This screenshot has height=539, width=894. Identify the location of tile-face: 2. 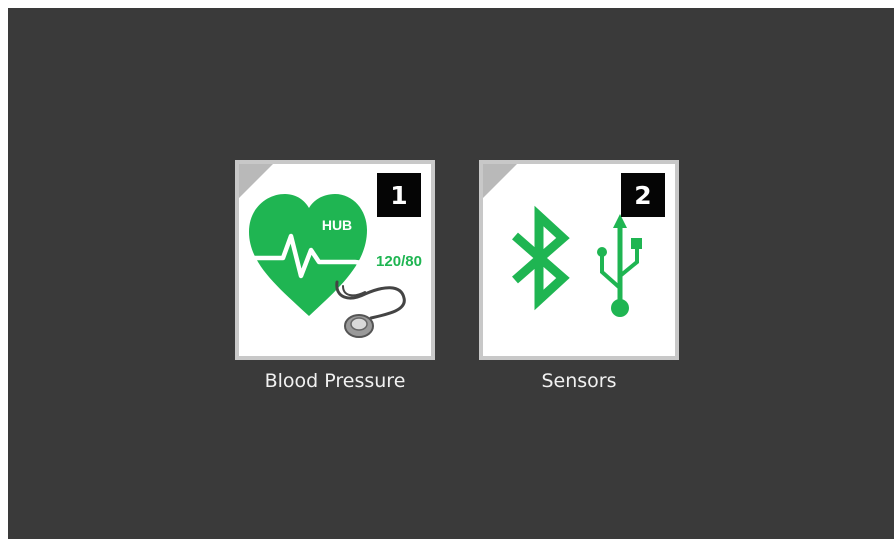
(579, 260).